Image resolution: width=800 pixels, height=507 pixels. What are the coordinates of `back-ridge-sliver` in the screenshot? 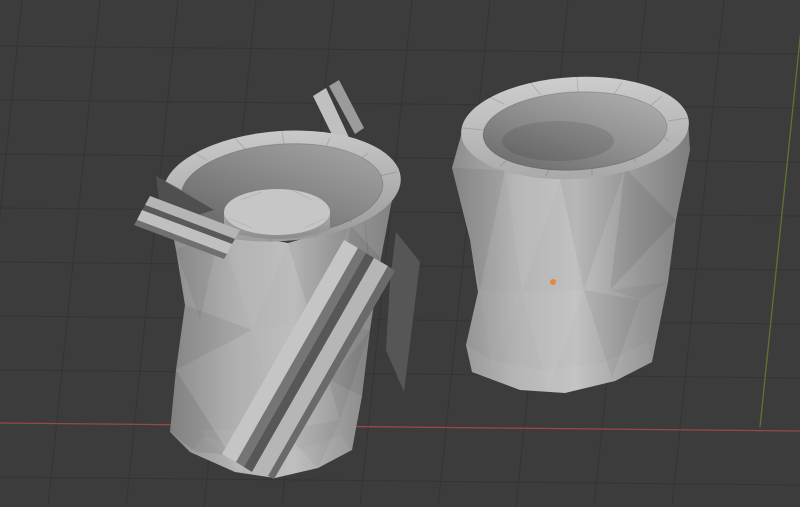 It's located at (403, 312).